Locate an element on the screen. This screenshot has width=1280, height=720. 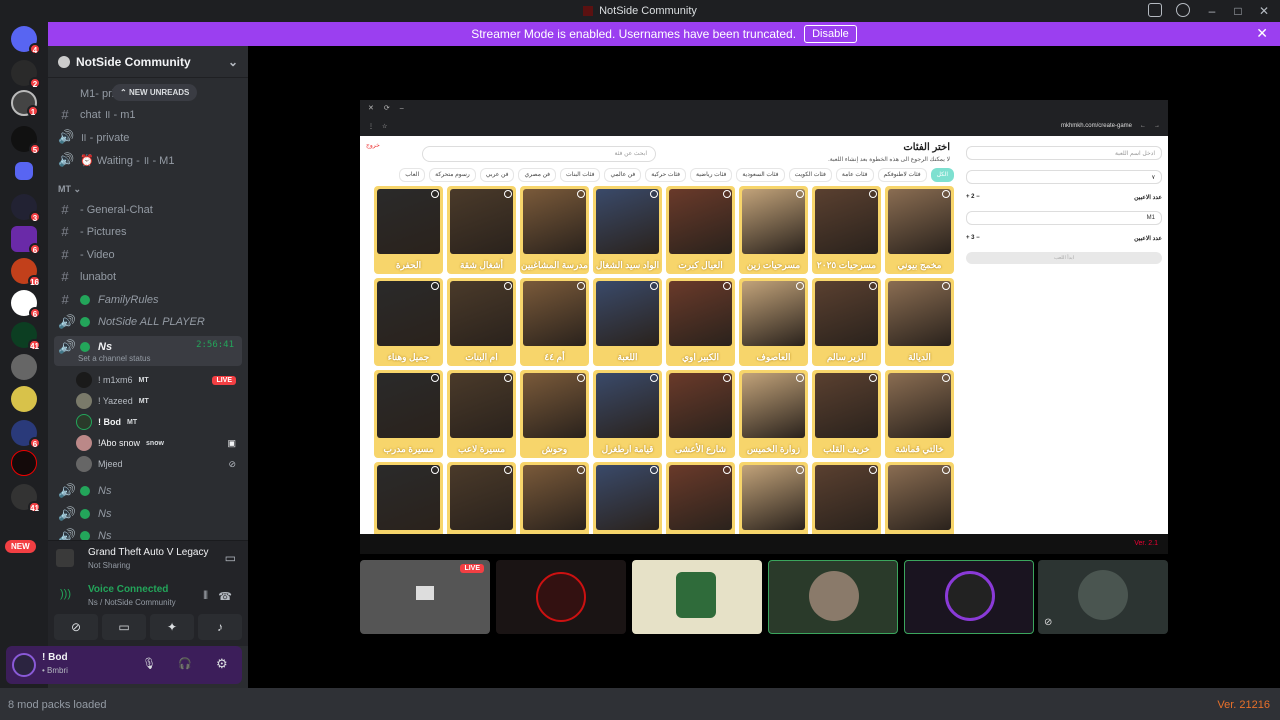
voice-status: Voice Connected is located at coordinates (128, 589).